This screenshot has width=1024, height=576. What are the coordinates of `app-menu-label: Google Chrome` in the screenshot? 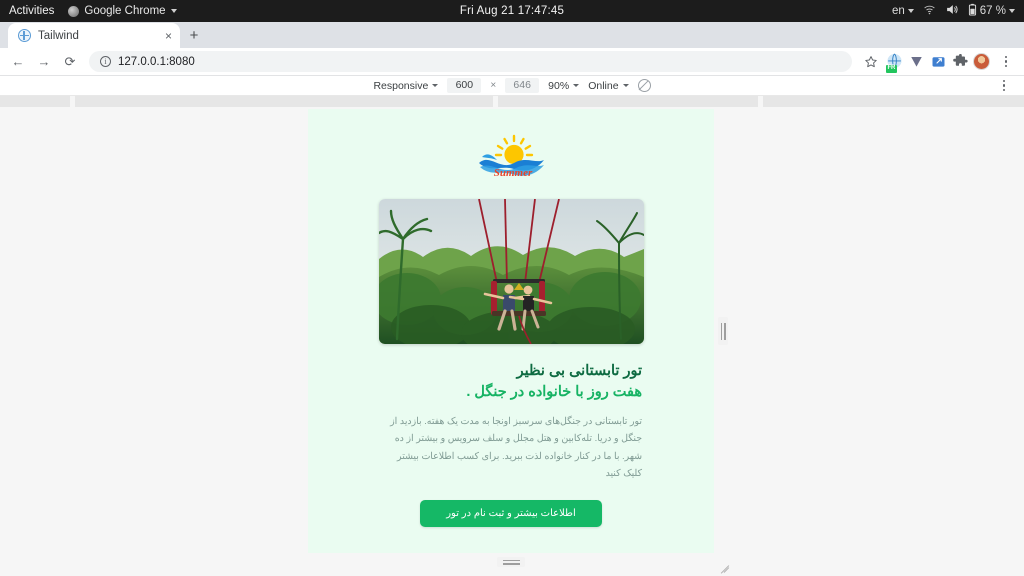 It's located at (125, 11).